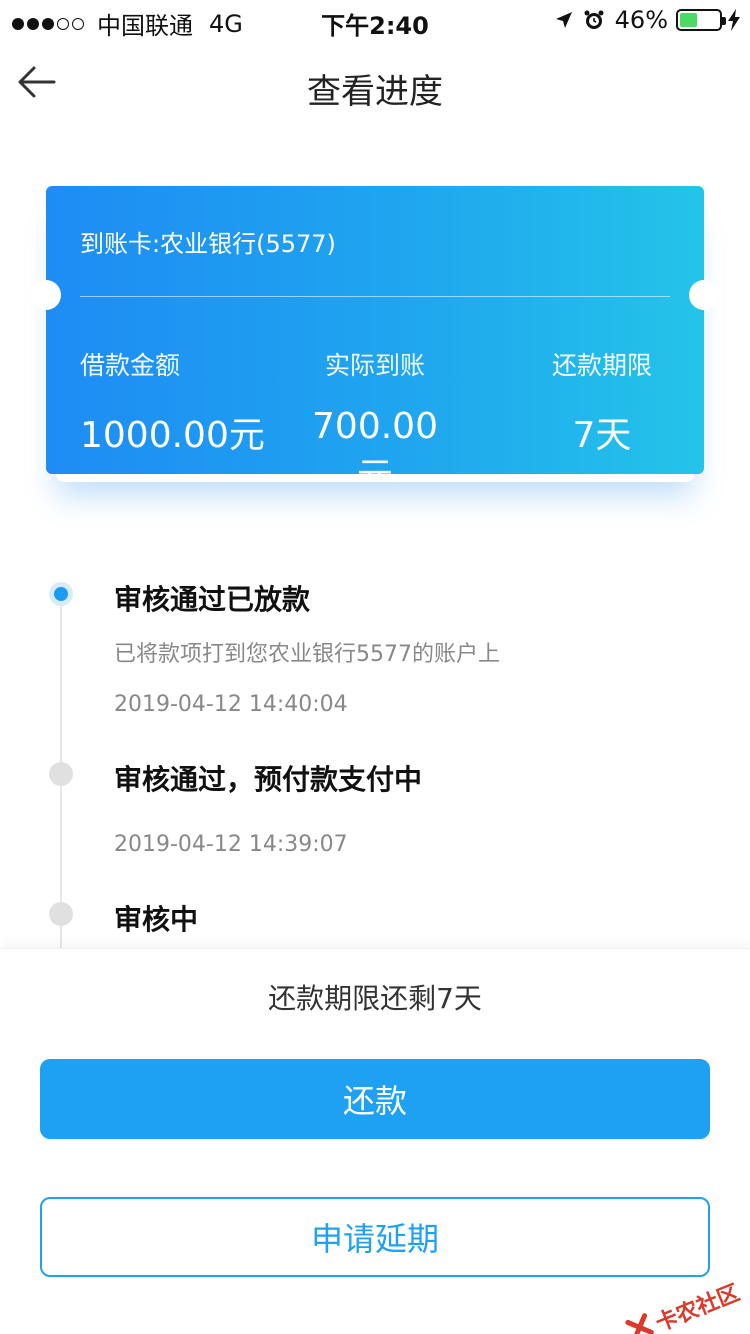 The image size is (750, 1334). I want to click on repayment-term-label: 还款期限, so click(601, 365).